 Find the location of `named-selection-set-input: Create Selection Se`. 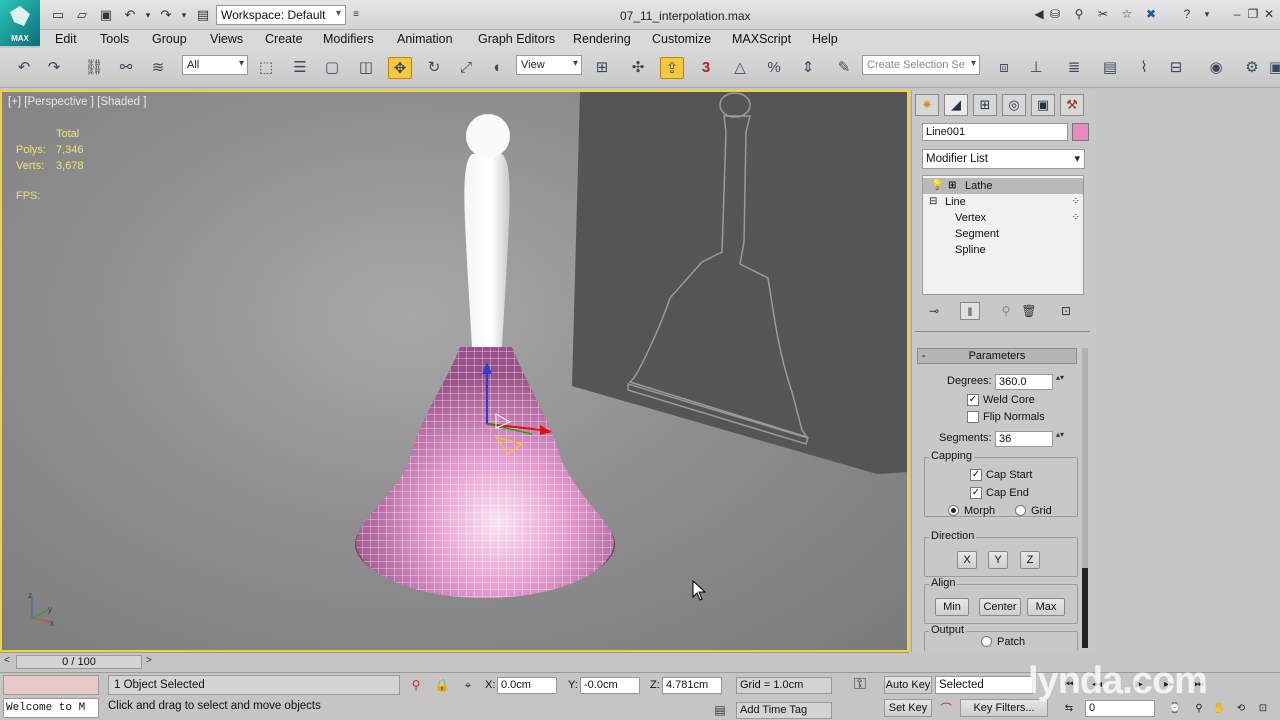

named-selection-set-input: Create Selection Se is located at coordinates (921, 65).